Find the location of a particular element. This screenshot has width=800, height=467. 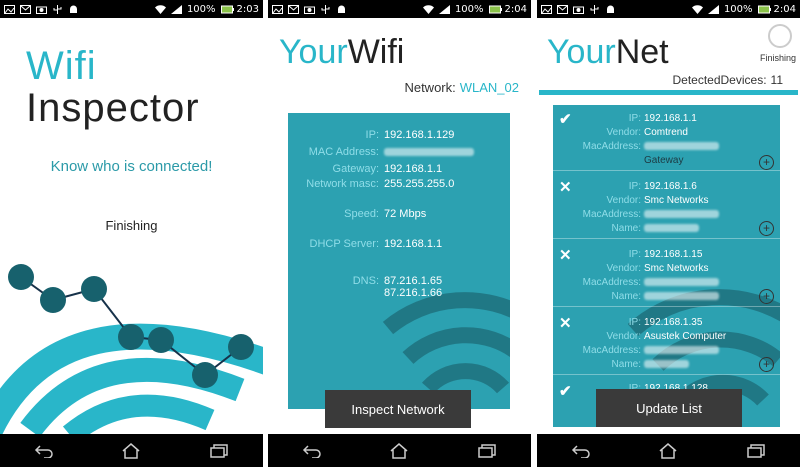

info-label: IP: is located at coordinates (372, 135).